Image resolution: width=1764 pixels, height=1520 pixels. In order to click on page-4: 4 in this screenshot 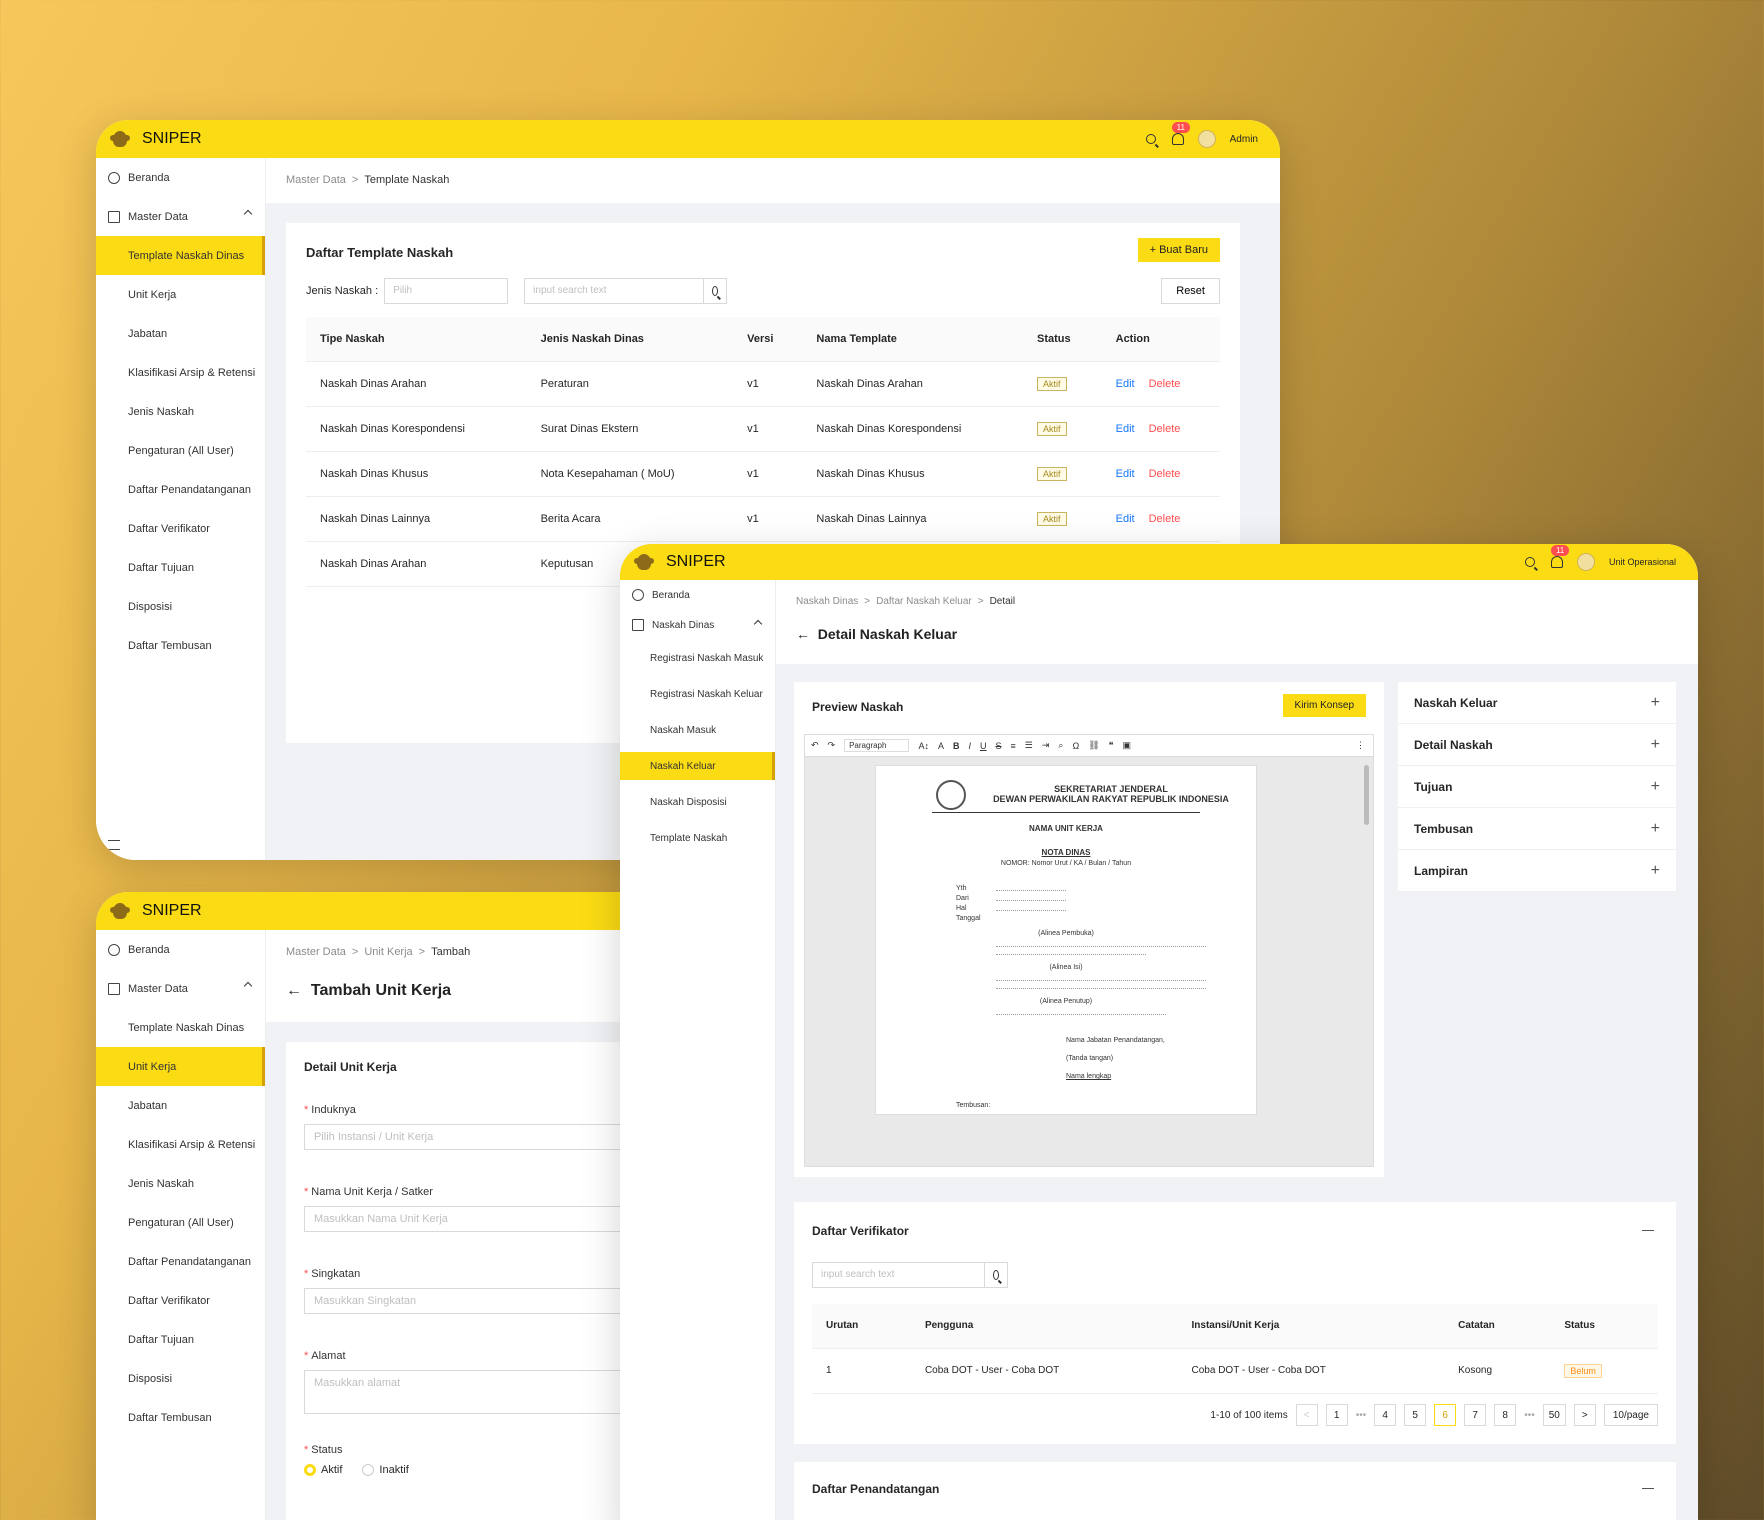, I will do `click(1385, 1415)`.